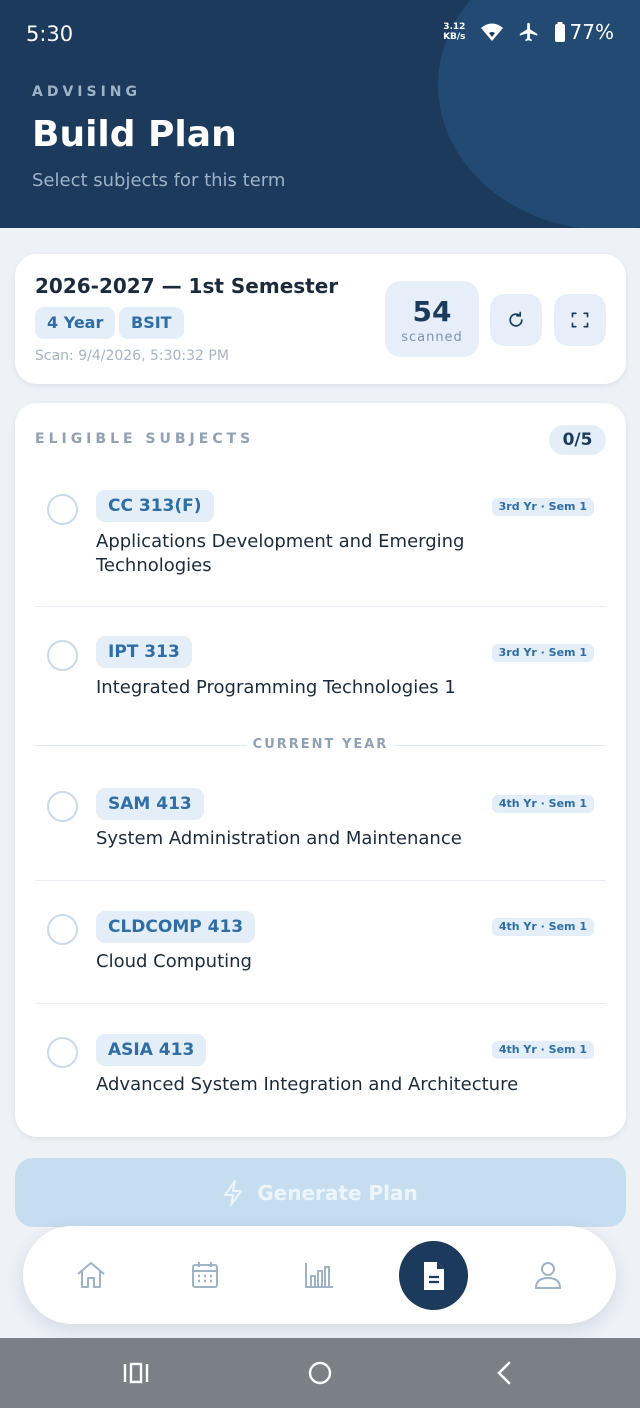 The image size is (640, 1408). I want to click on home-circle-icon, so click(320, 1373).